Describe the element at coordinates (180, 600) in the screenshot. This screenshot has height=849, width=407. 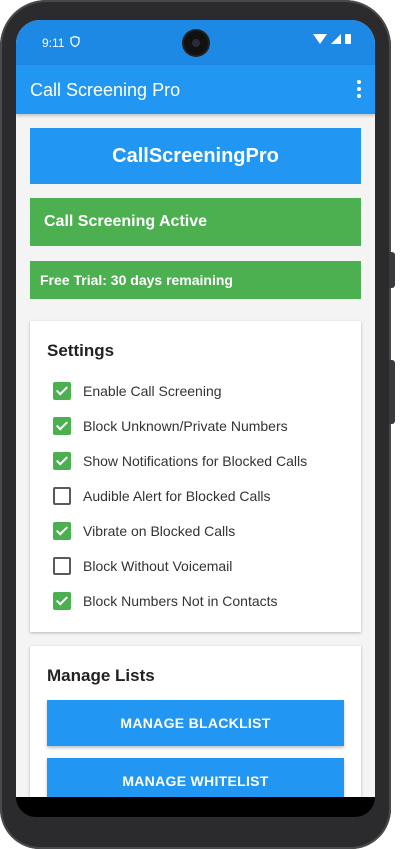
I see `setting-label: Block Numbers Not in Contacts` at that location.